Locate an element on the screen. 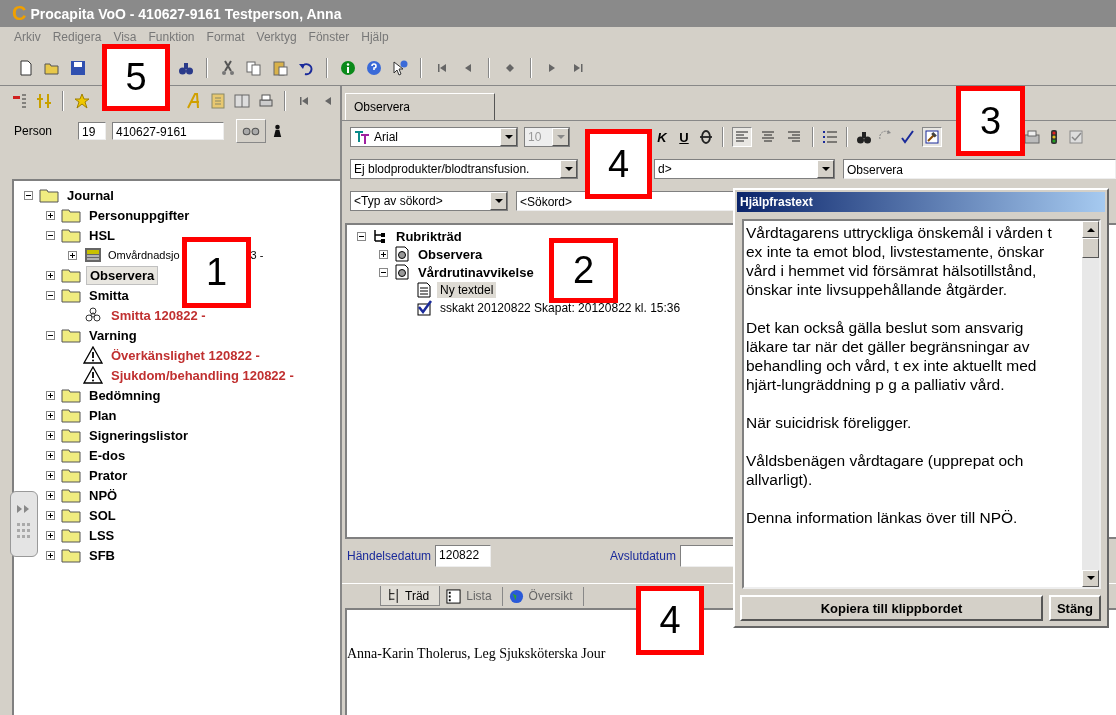 This screenshot has height=715, width=1116. strikethrough-icon is located at coordinates (706, 137).